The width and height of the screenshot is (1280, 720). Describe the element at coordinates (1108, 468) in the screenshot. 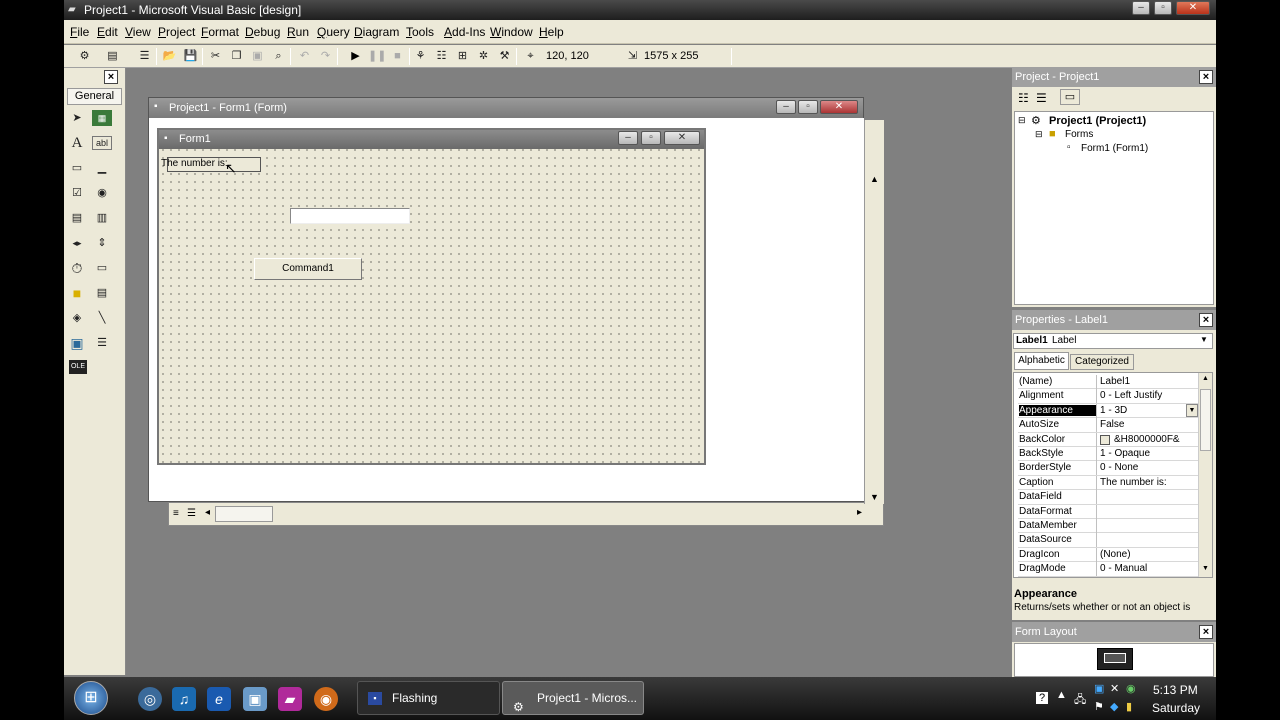

I see `property-row: BorderStyle 0 - None` at that location.